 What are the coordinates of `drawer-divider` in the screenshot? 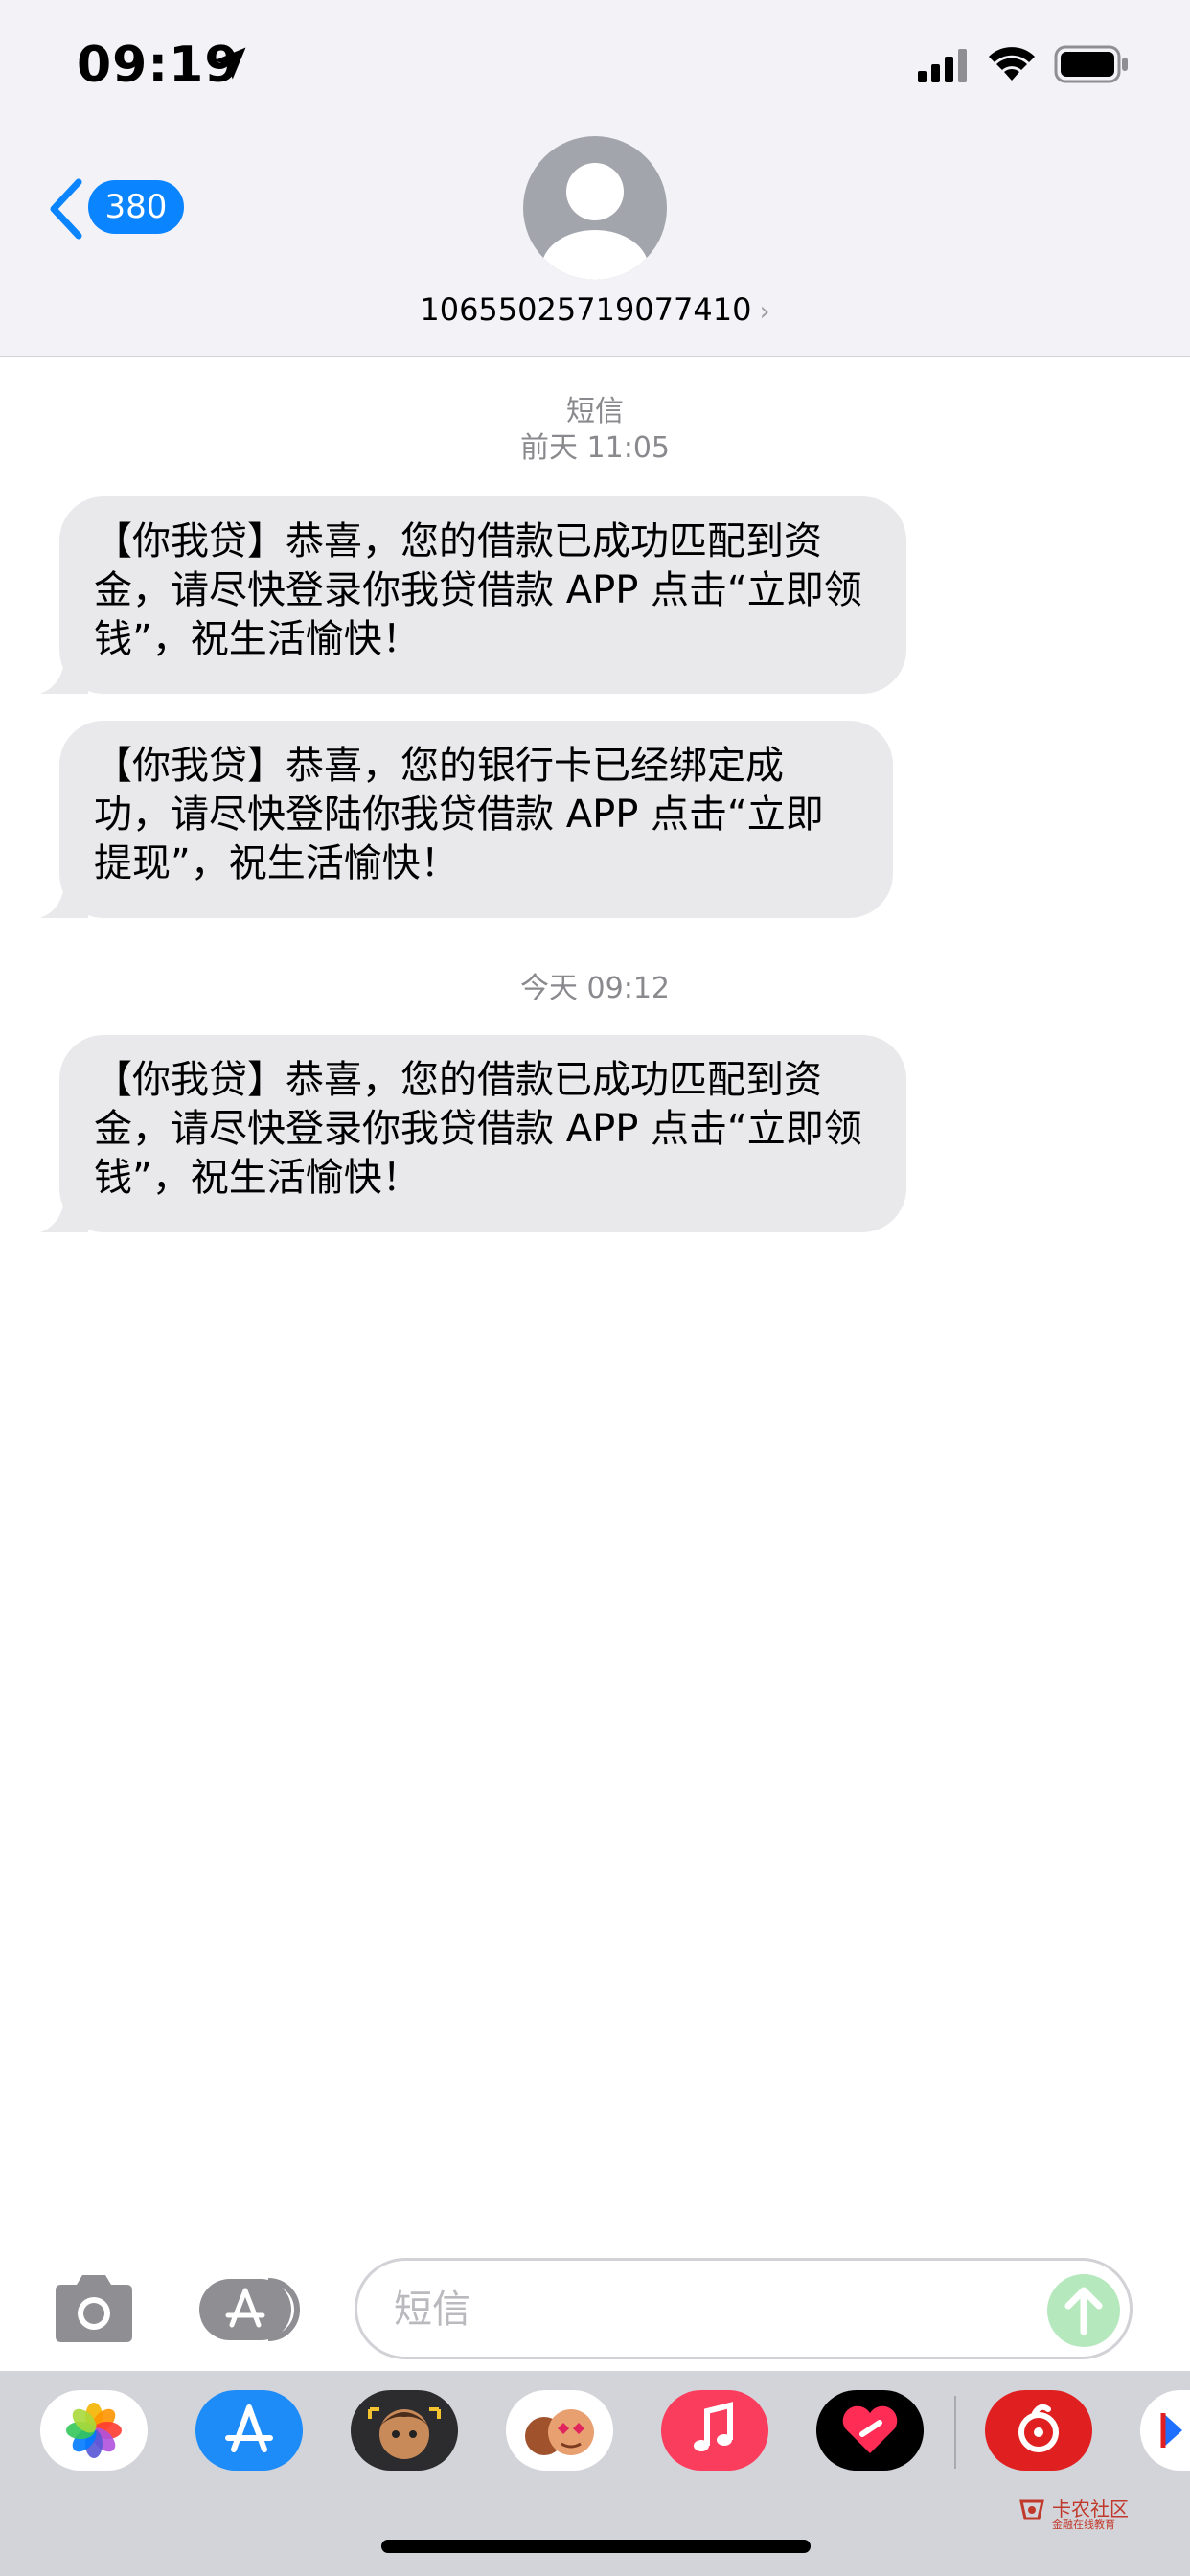 It's located at (955, 2432).